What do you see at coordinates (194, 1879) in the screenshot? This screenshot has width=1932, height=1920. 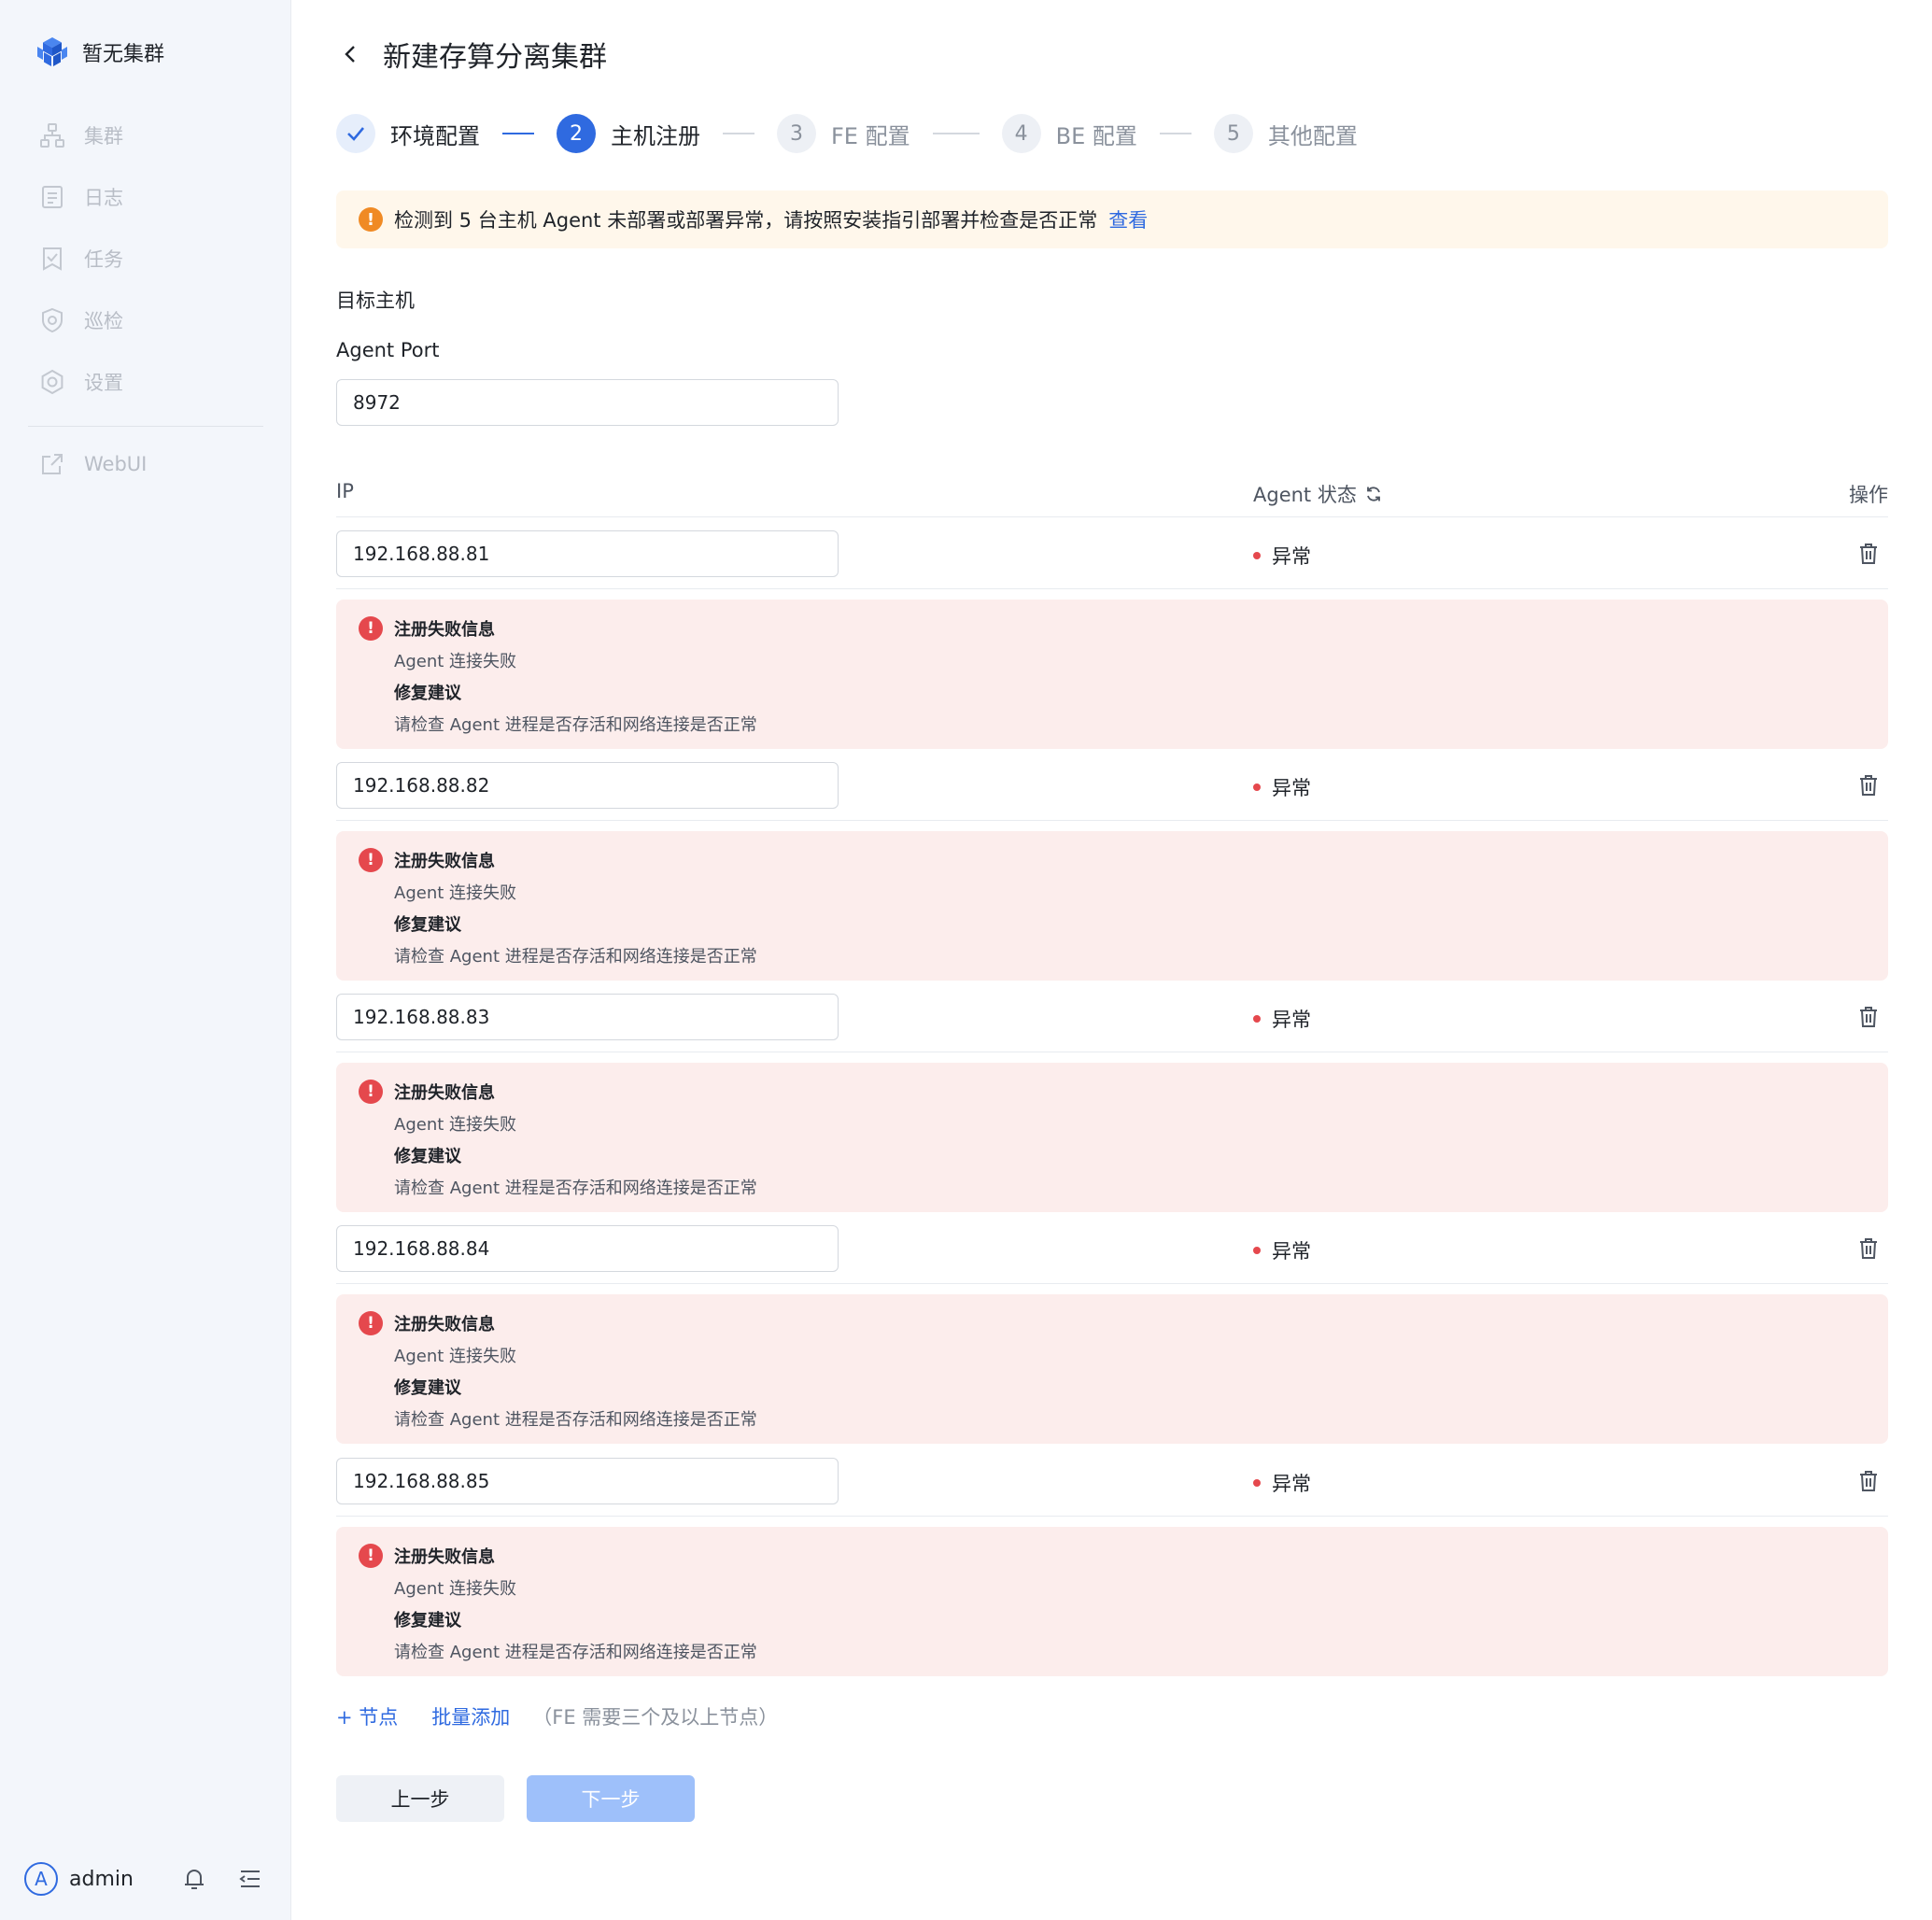 I see `bell-icon` at bounding box center [194, 1879].